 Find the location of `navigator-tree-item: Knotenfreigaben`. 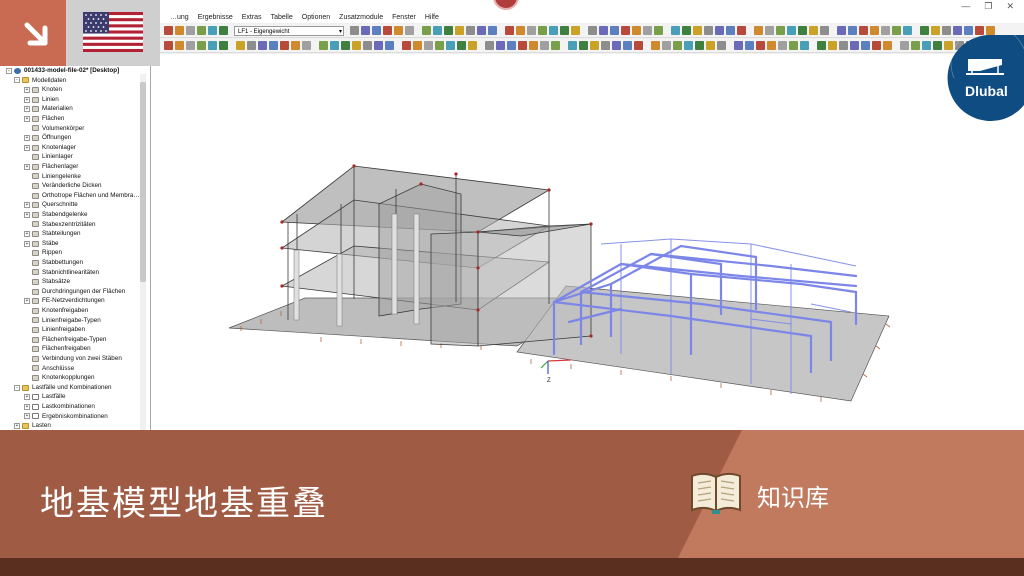

navigator-tree-item: Knotenfreigaben is located at coordinates (56, 311).